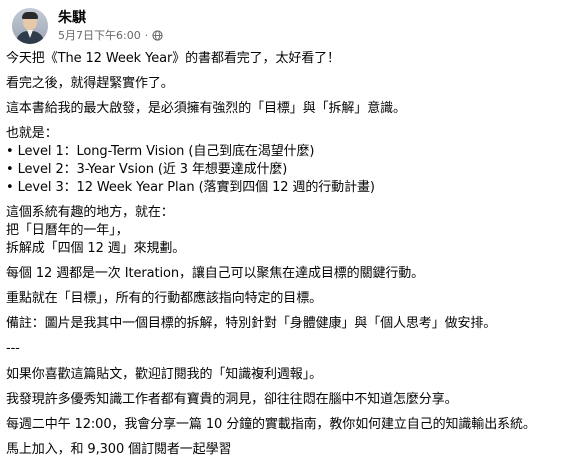 The width and height of the screenshot is (568, 459). Describe the element at coordinates (206, 108) in the screenshot. I see `post-line-inspiration: 這本書給我的最大啟發，是必須擁有強烈的「目標」與「拆解」意識。` at that location.